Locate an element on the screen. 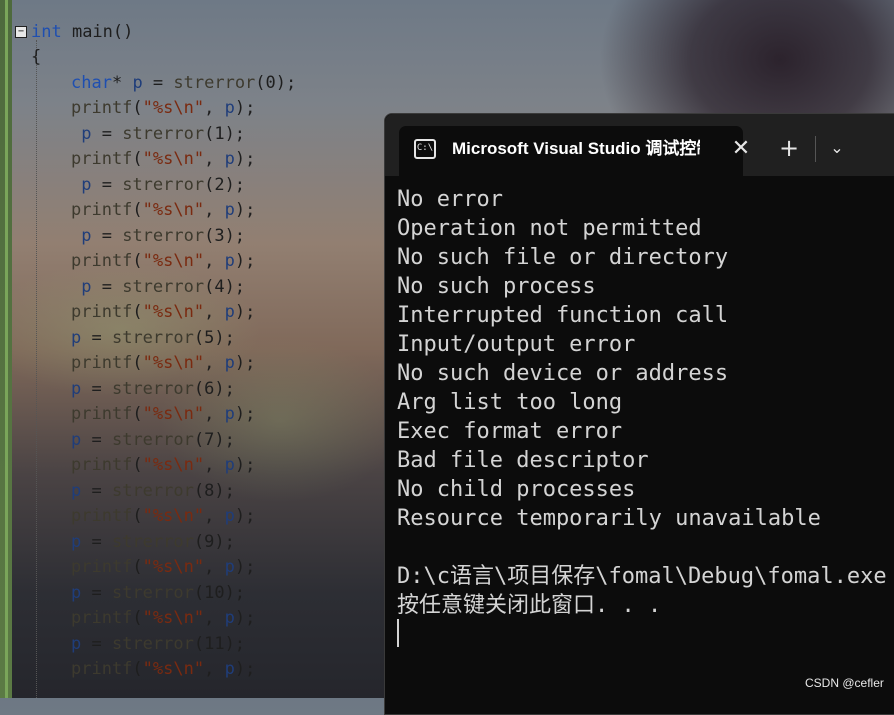  code-line: p = strerror(8); is located at coordinates (153, 491).